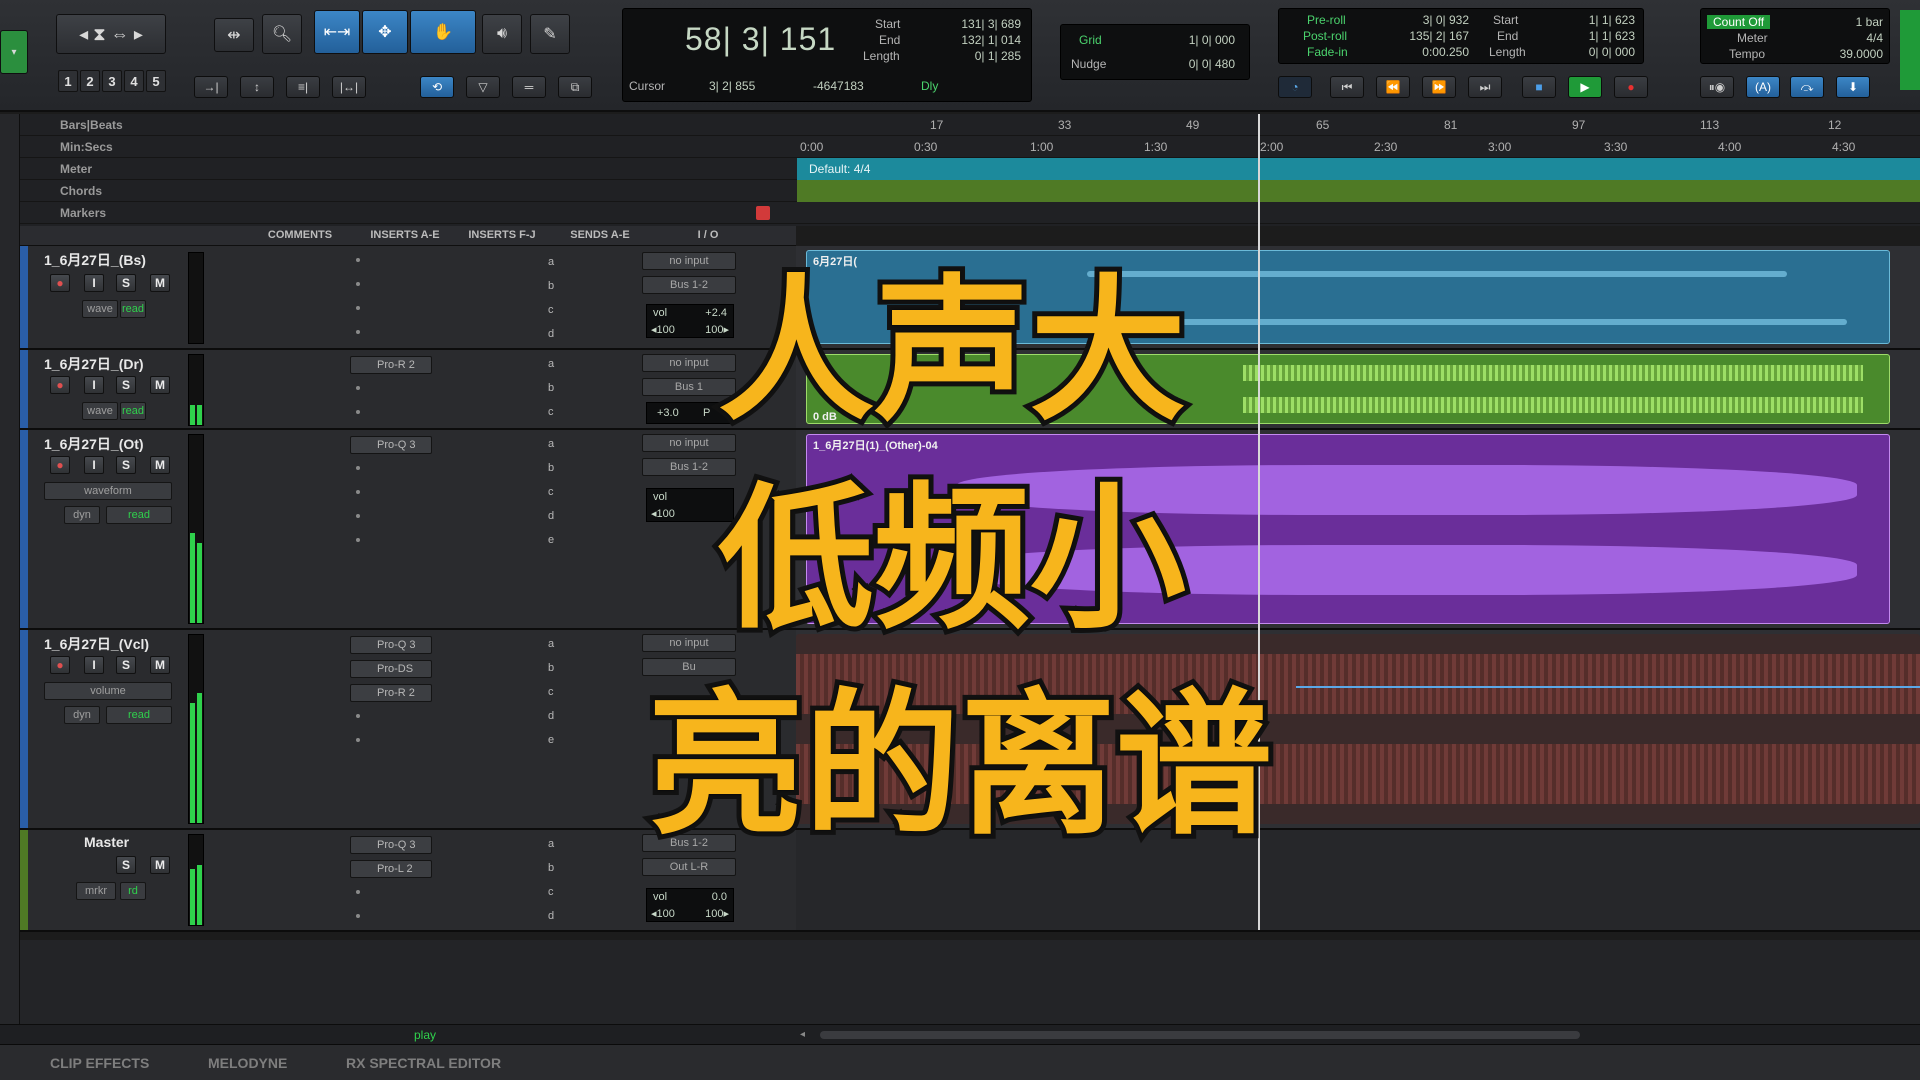 Image resolution: width=1920 pixels, height=1080 pixels. What do you see at coordinates (96, 891) in the screenshot?
I see `track-view-selector: mrkr` at bounding box center [96, 891].